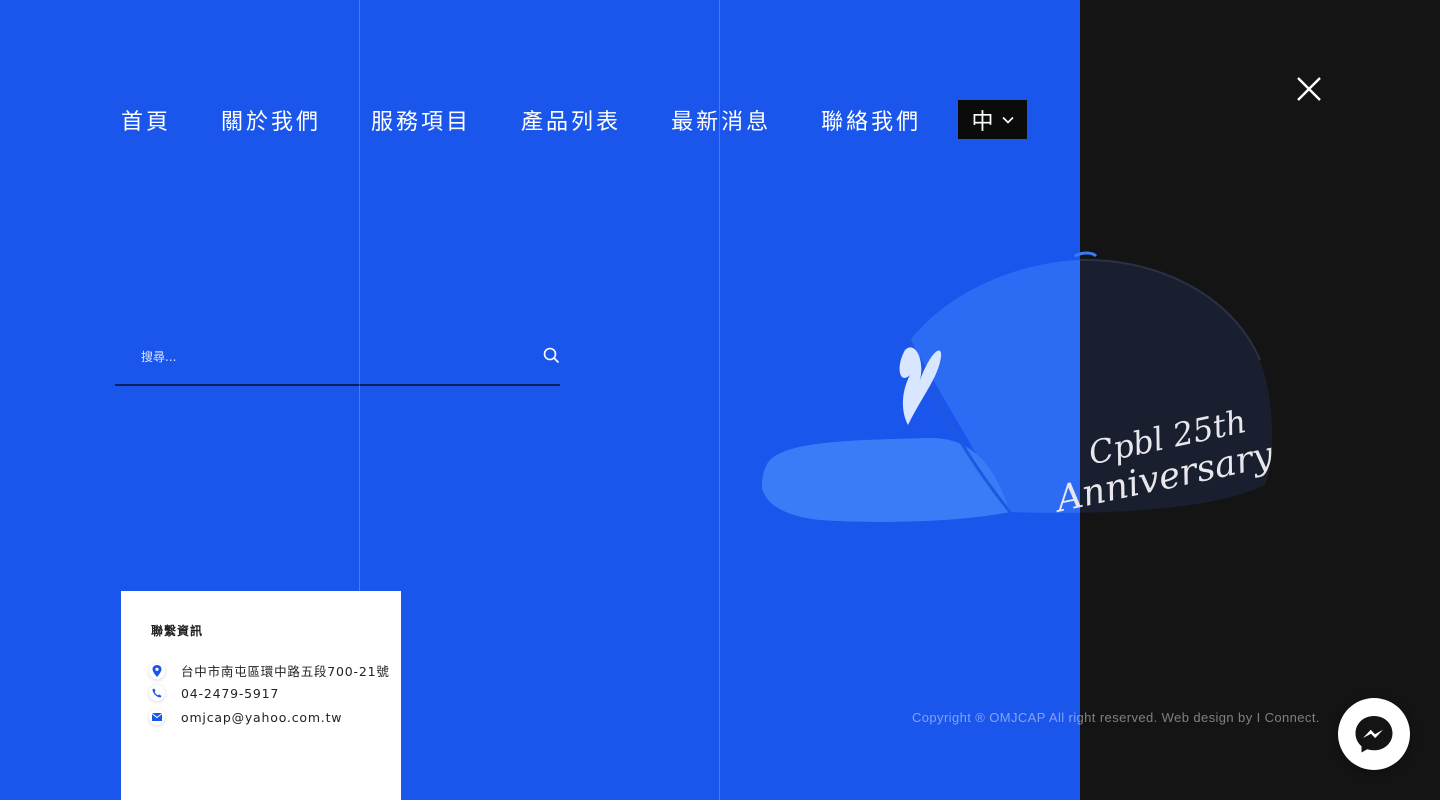 This screenshot has height=800, width=1440. I want to click on nav-item-home: 首頁, so click(146, 120).